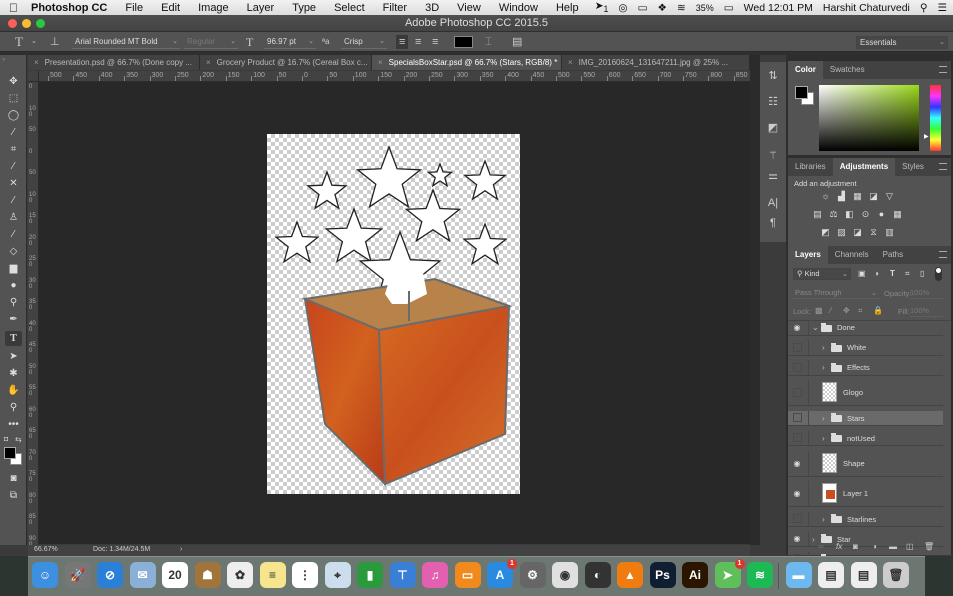  What do you see at coordinates (305, 575) in the screenshot?
I see `dock-app-reminders: ⋮` at bounding box center [305, 575].